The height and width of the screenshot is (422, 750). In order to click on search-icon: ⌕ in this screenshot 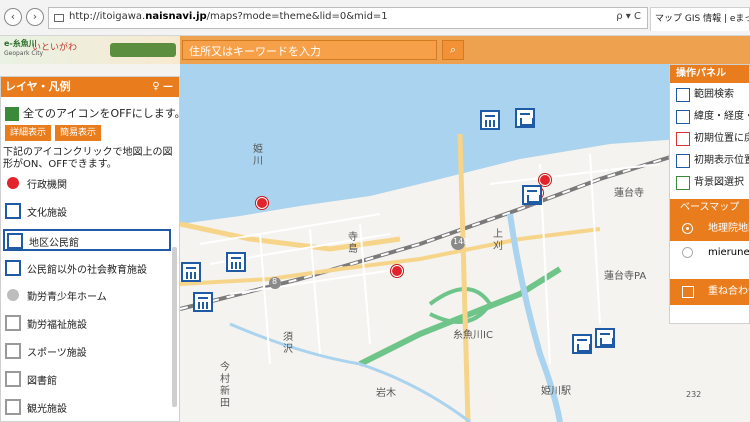, I will do `click(453, 49)`.